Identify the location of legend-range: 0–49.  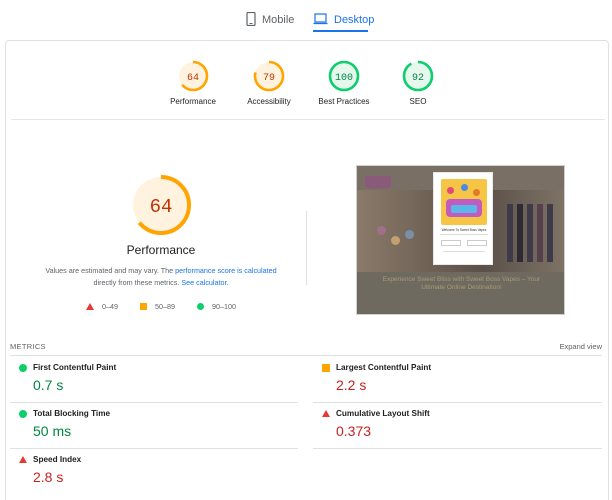
(110, 306).